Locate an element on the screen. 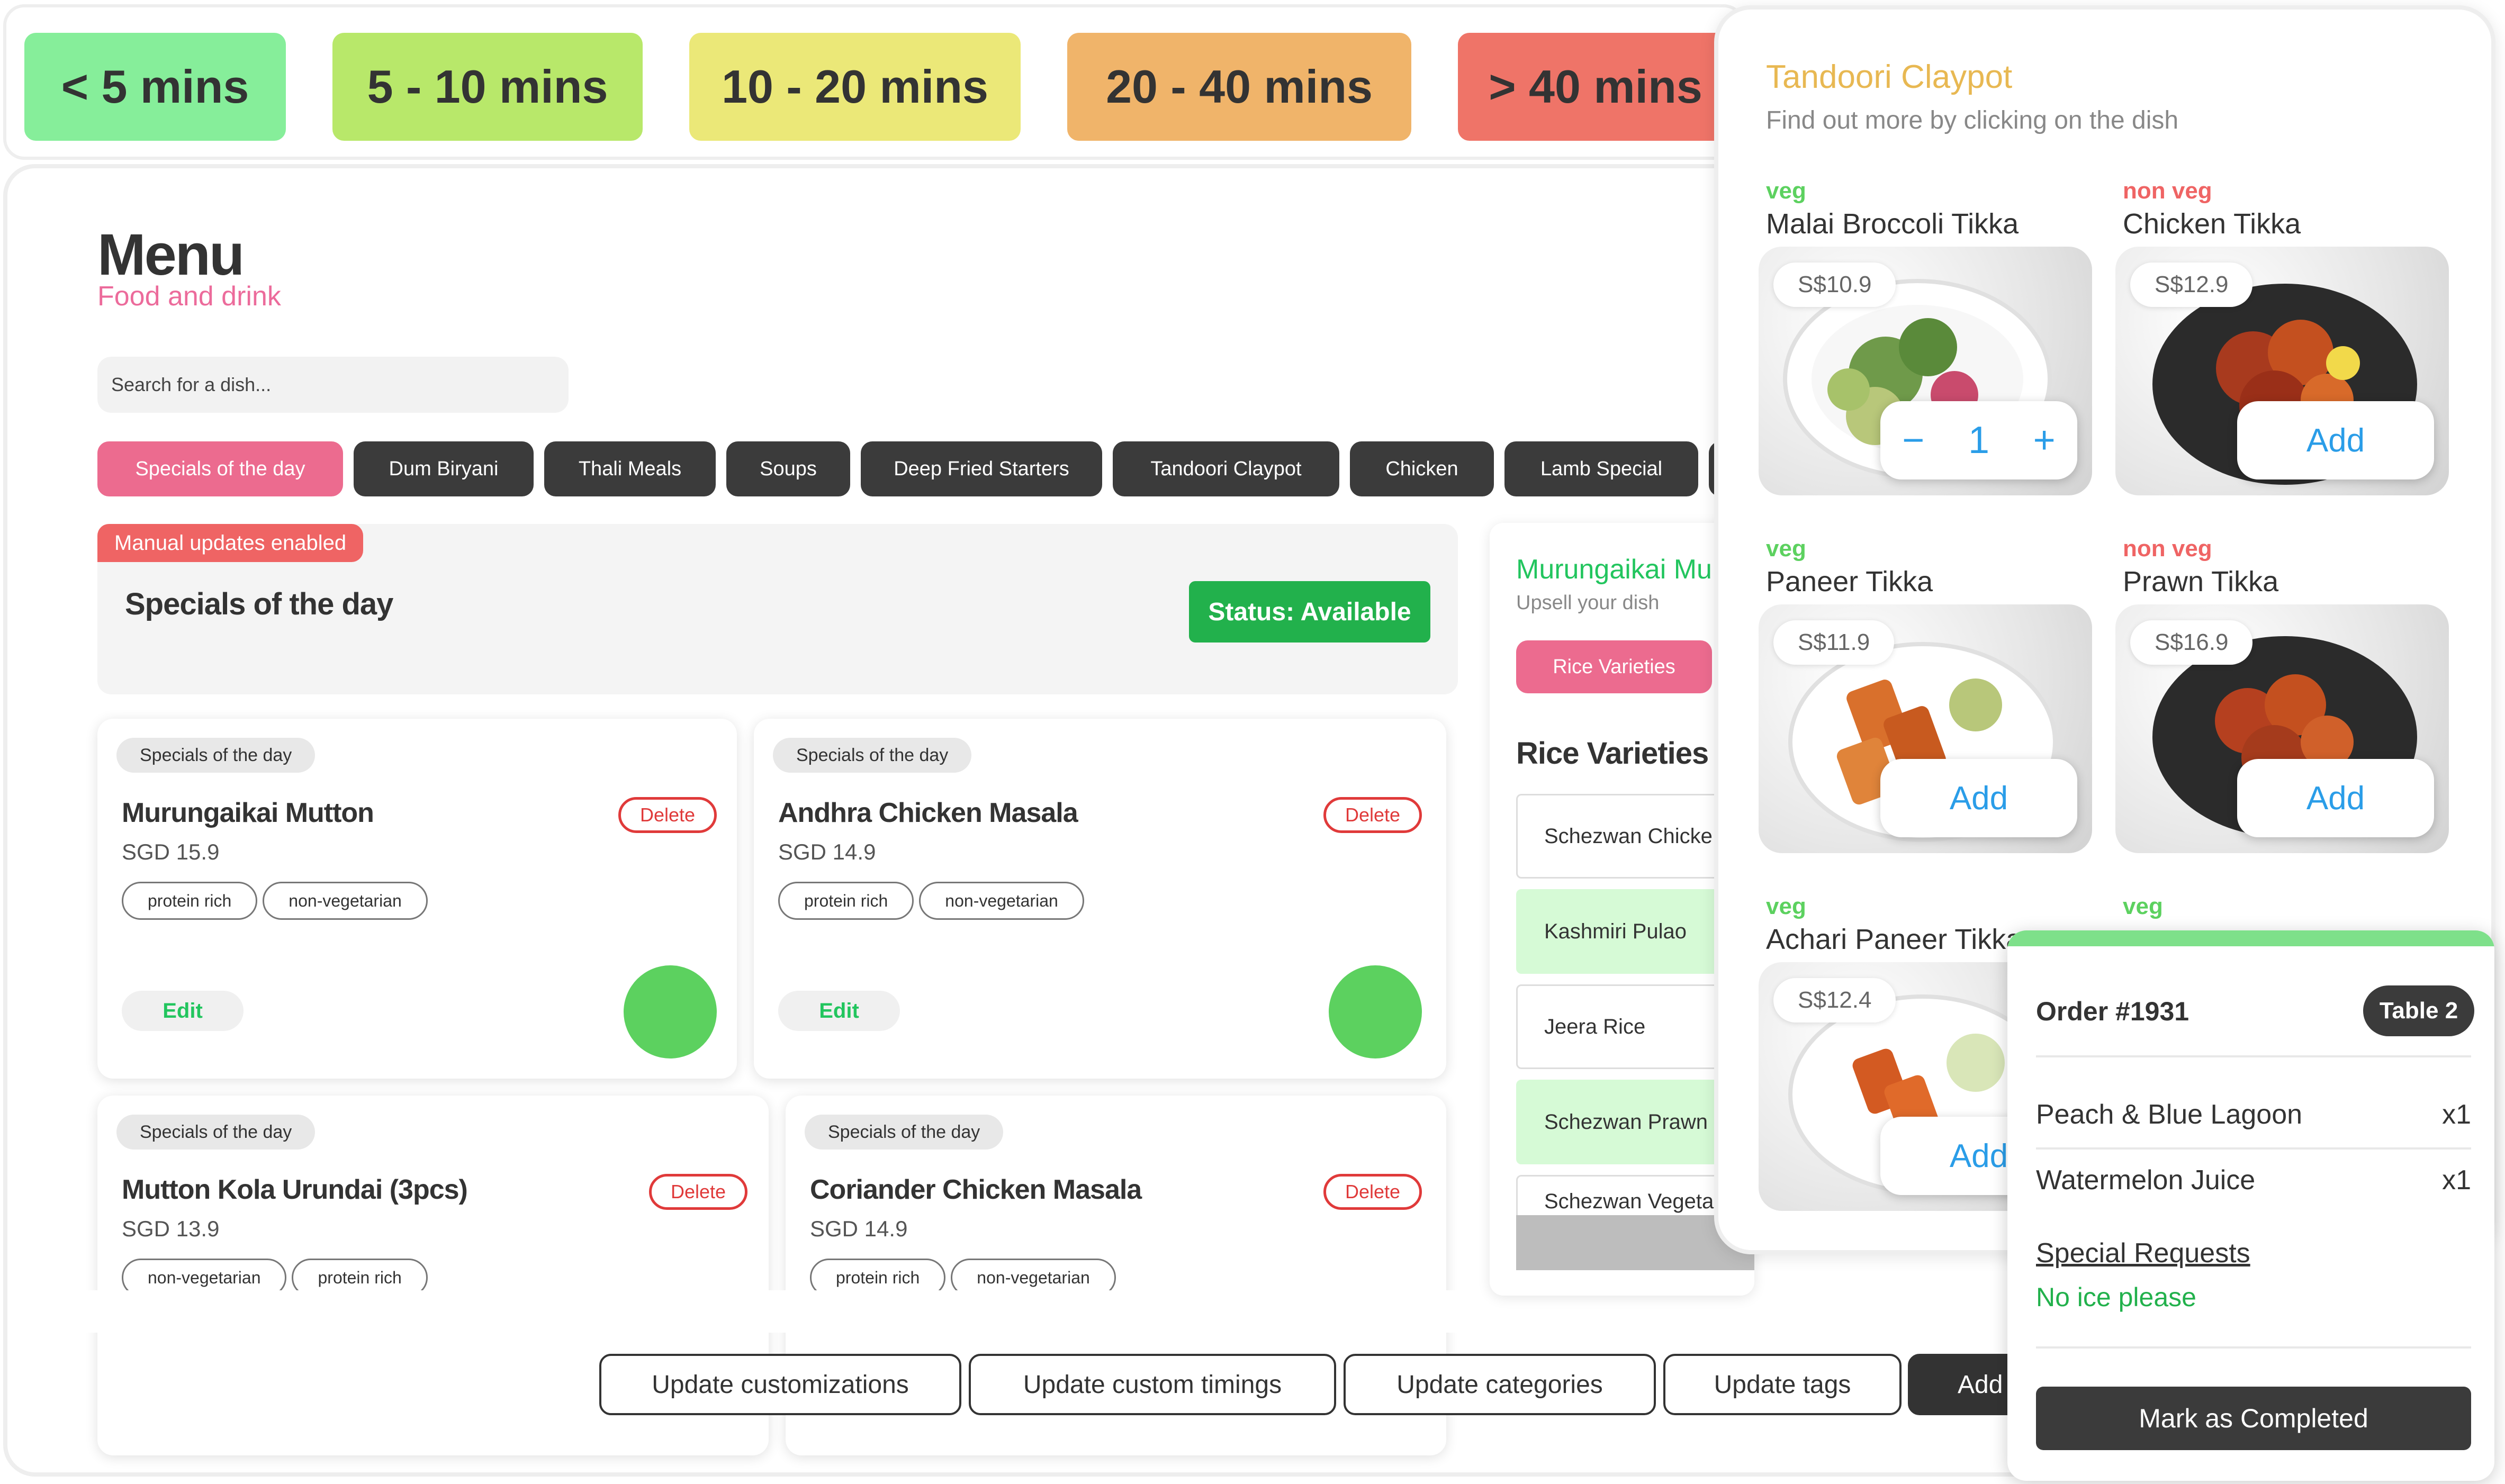 The width and height of the screenshot is (2505, 1484). time-filter-under-5: < 5 mins is located at coordinates (155, 87).